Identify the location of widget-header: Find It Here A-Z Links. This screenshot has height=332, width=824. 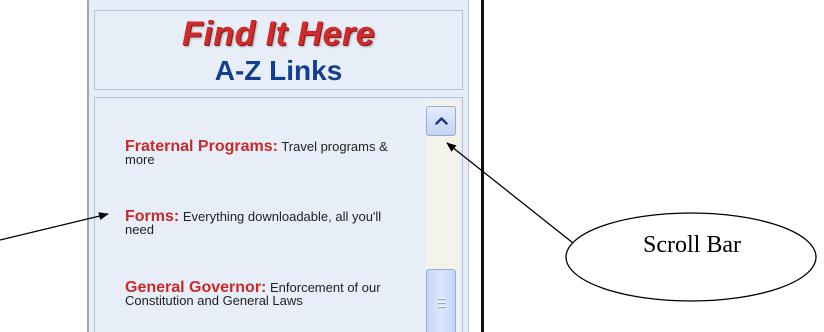
(278, 50).